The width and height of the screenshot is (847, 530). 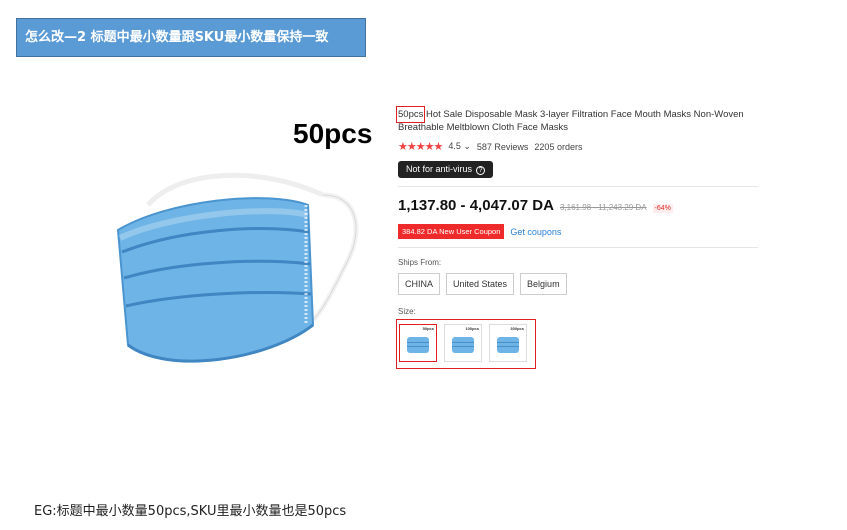 What do you see at coordinates (407, 311) in the screenshot?
I see `size-label: Size:` at bounding box center [407, 311].